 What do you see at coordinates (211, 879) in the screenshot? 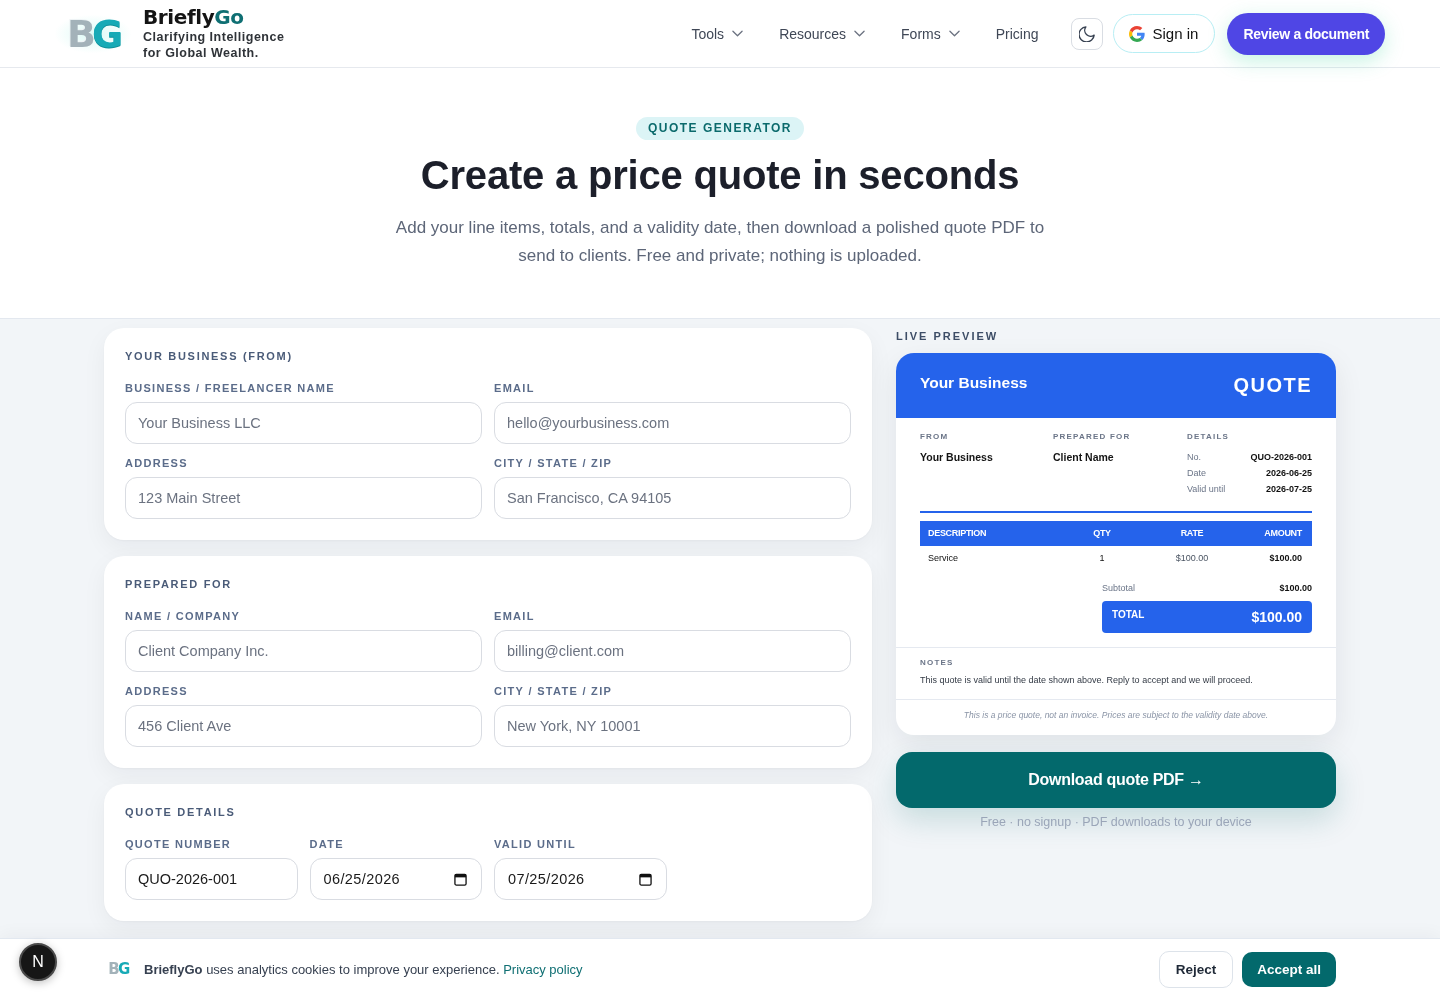
I see `text-field: QUO-2026-001` at bounding box center [211, 879].